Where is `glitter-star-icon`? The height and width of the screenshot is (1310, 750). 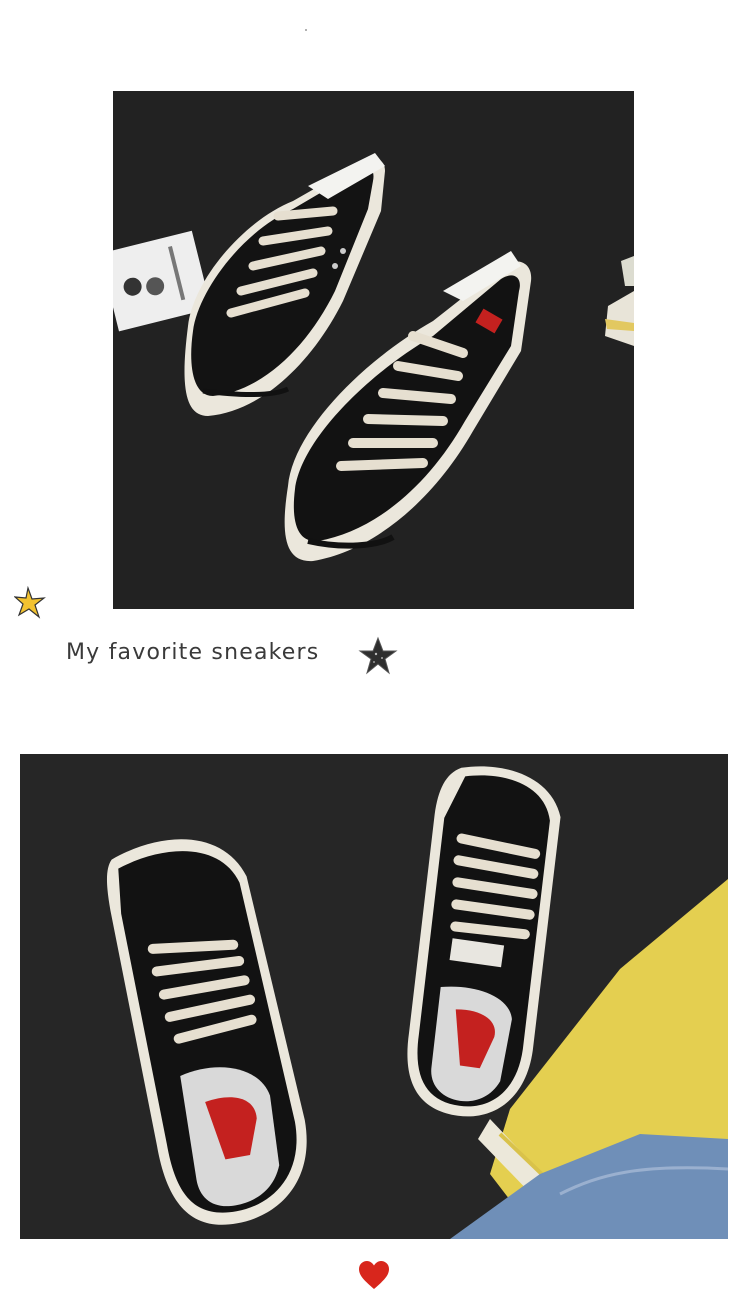
glitter-star-icon is located at coordinates (378, 655).